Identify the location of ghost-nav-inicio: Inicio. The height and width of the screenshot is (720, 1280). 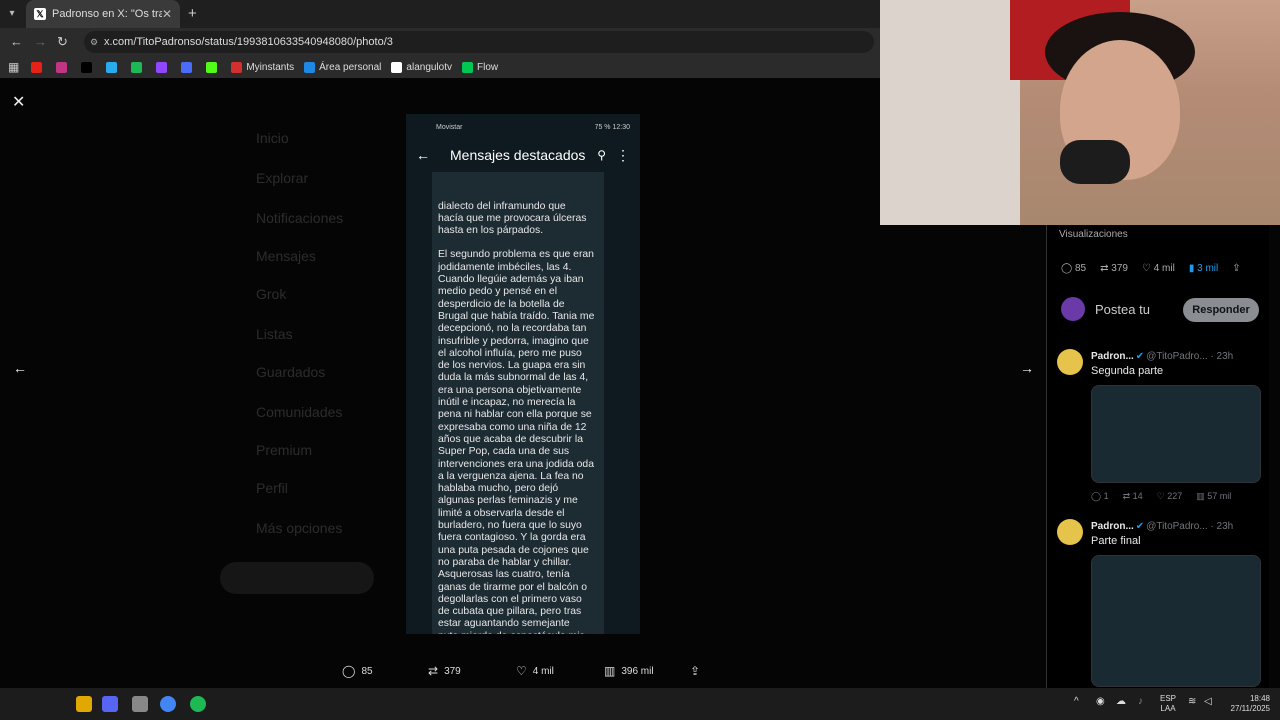
(272, 138).